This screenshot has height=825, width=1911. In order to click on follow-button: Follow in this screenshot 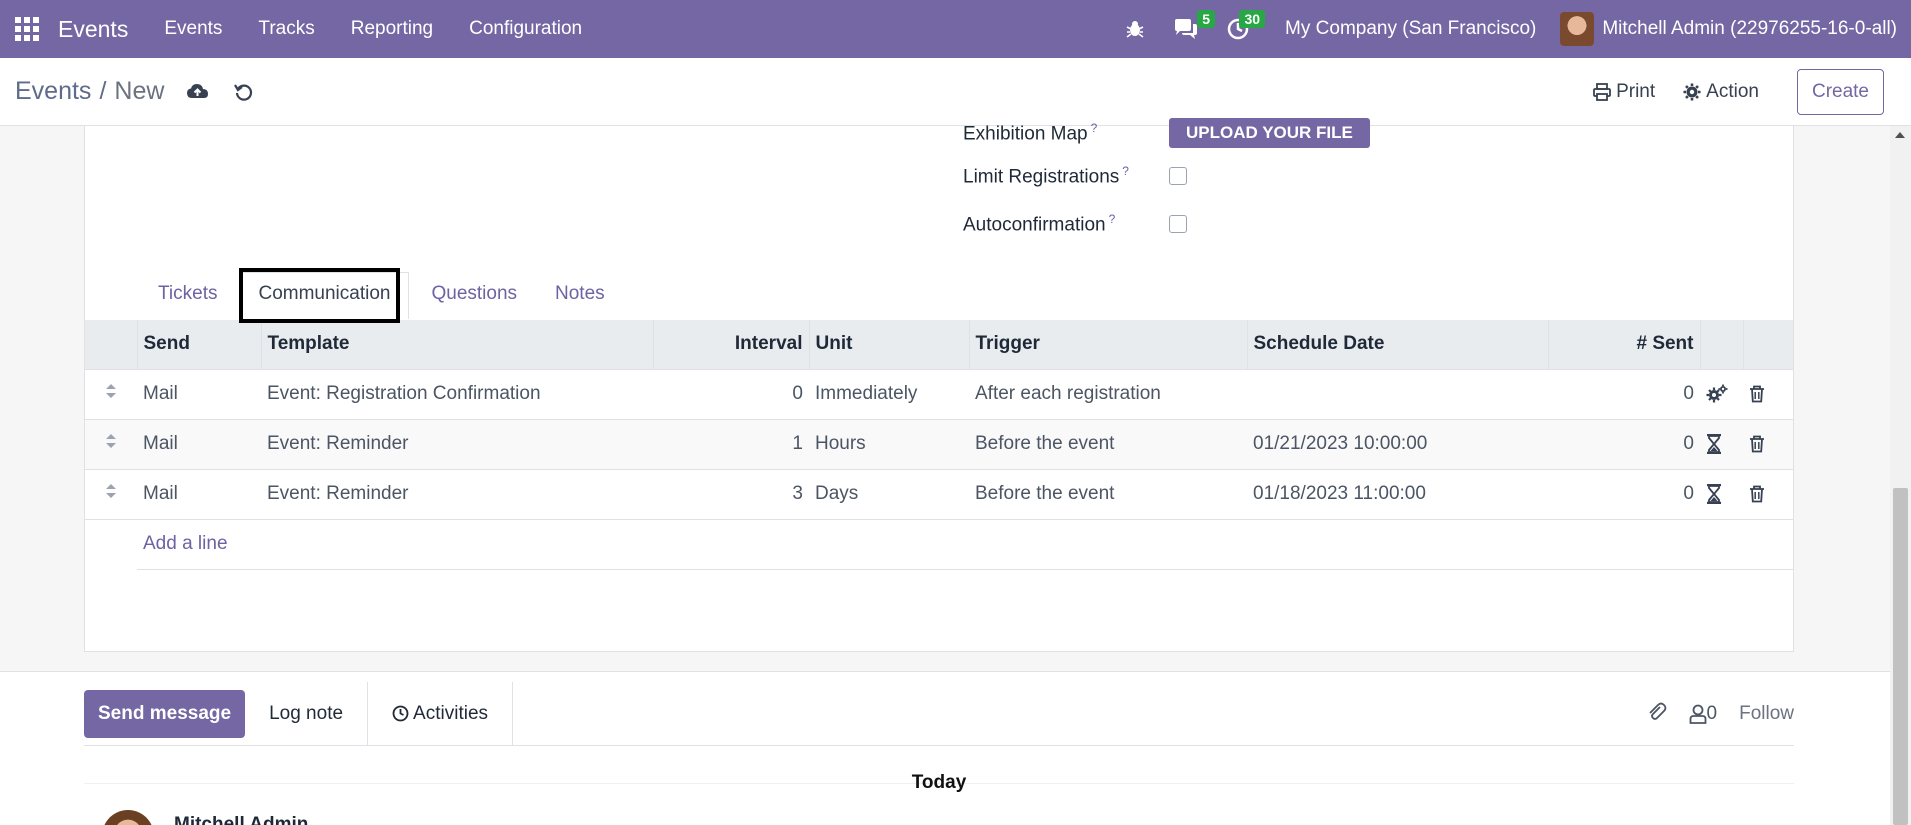, I will do `click(1766, 714)`.